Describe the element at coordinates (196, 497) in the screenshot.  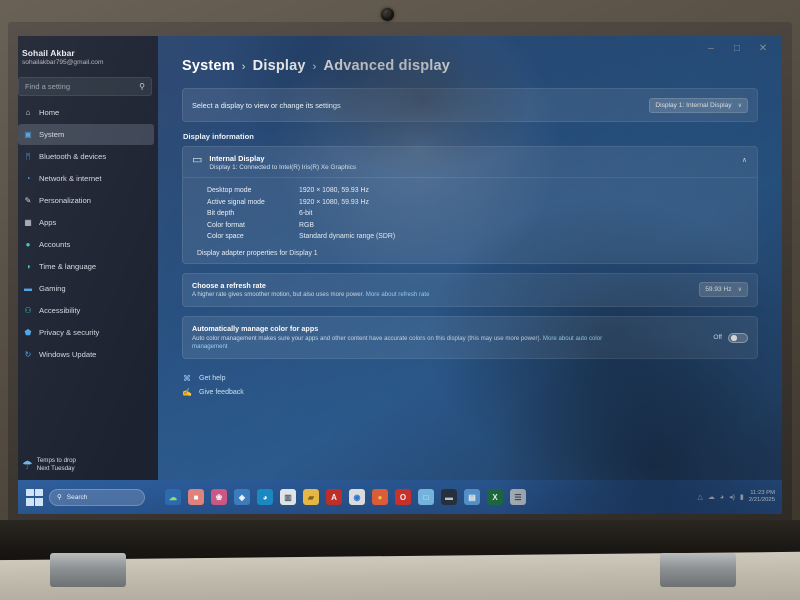
I see `app-icon-pink: ■` at that location.